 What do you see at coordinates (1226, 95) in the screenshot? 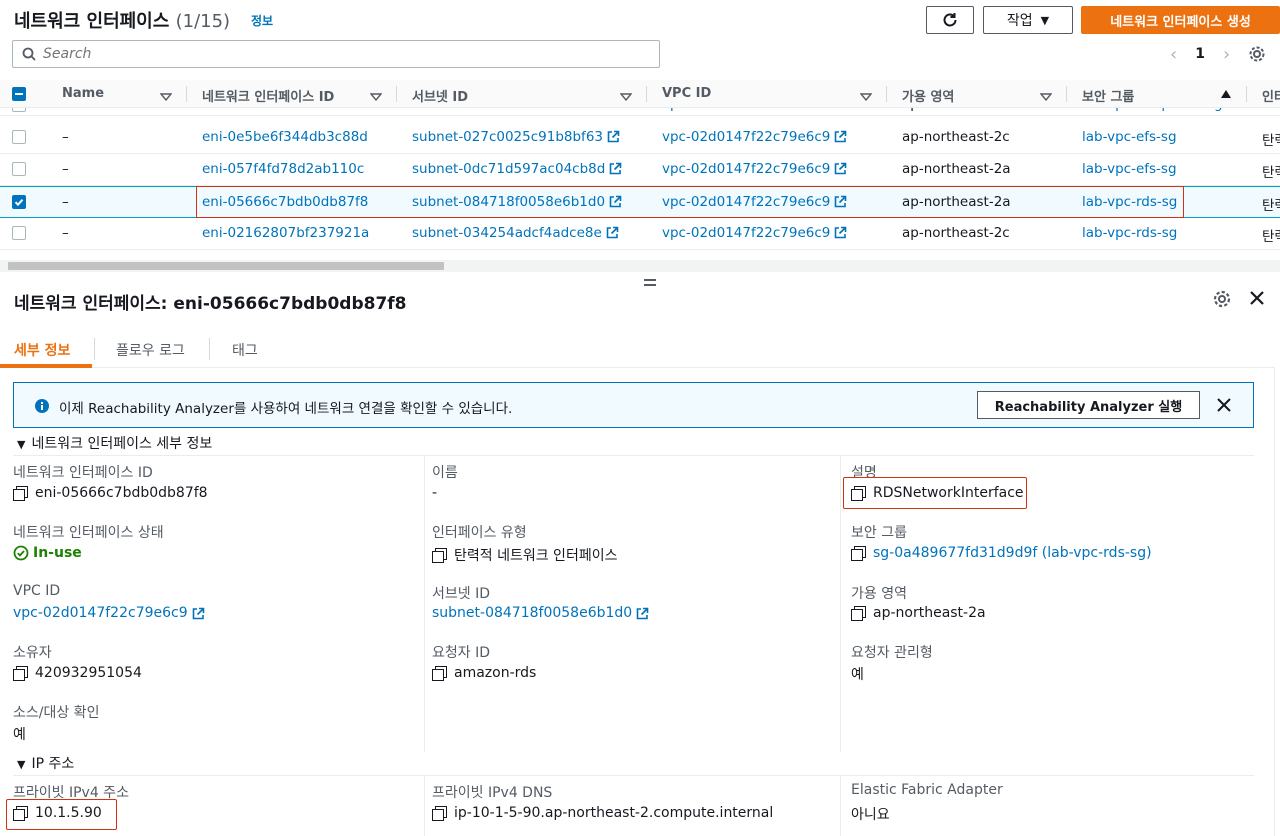
I see `sort-asc-icon` at bounding box center [1226, 95].